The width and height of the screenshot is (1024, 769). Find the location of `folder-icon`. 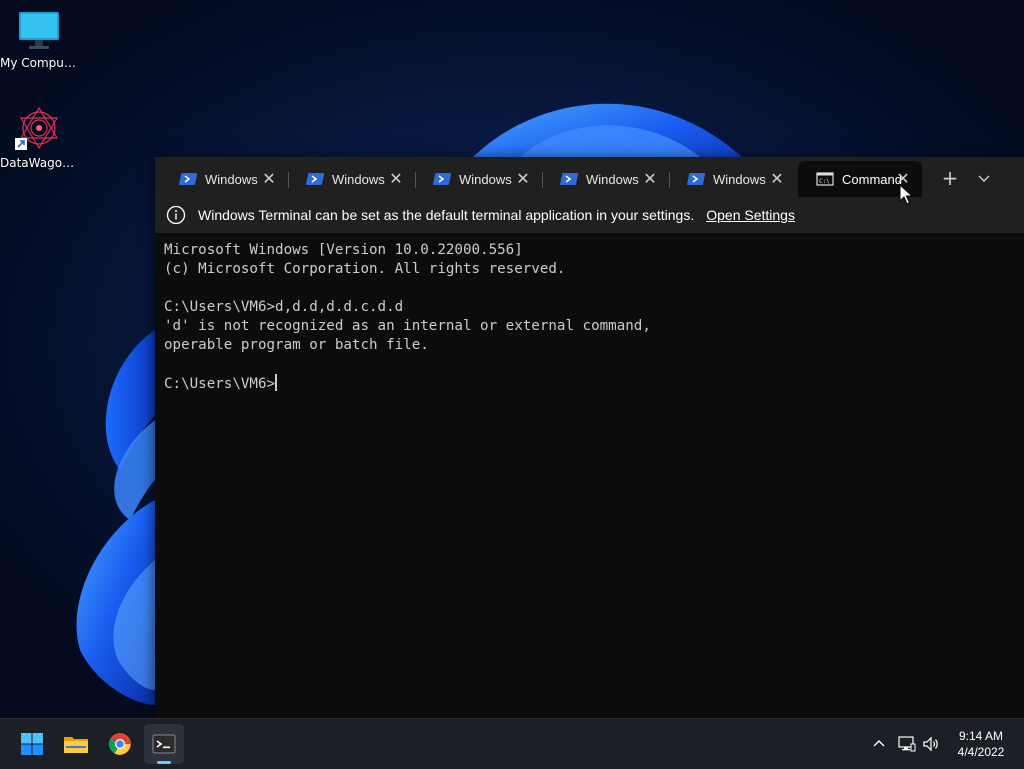

folder-icon is located at coordinates (76, 745).